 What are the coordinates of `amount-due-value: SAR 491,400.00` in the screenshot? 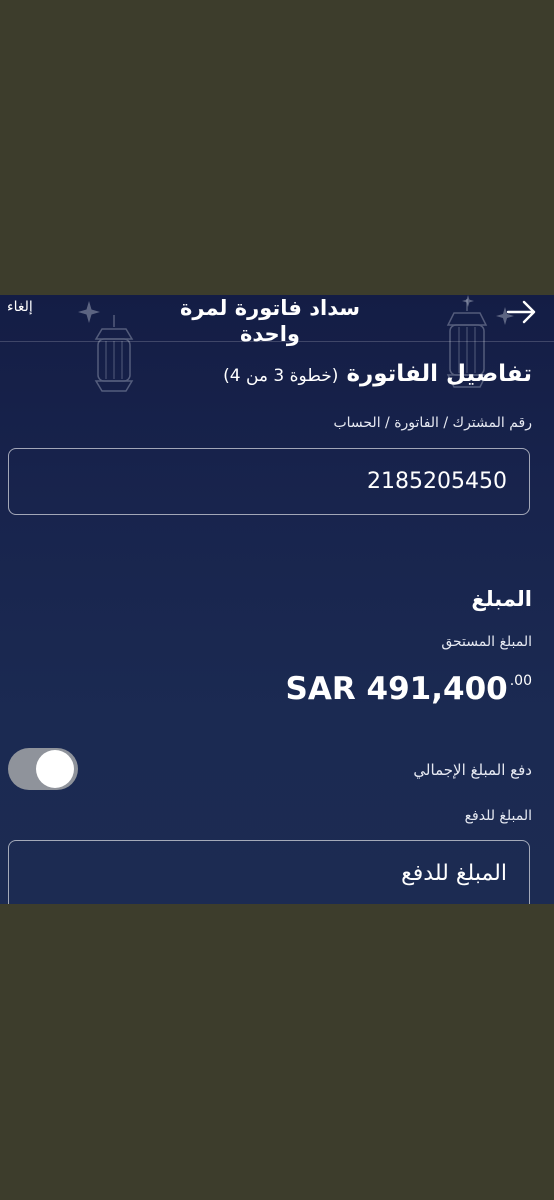 It's located at (409, 689).